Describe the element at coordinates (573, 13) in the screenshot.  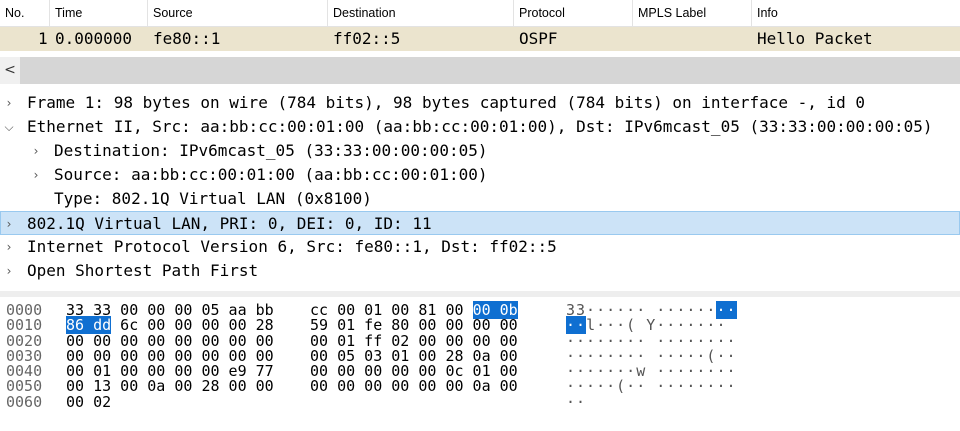
I see `column-header-protocol: Protocol` at that location.